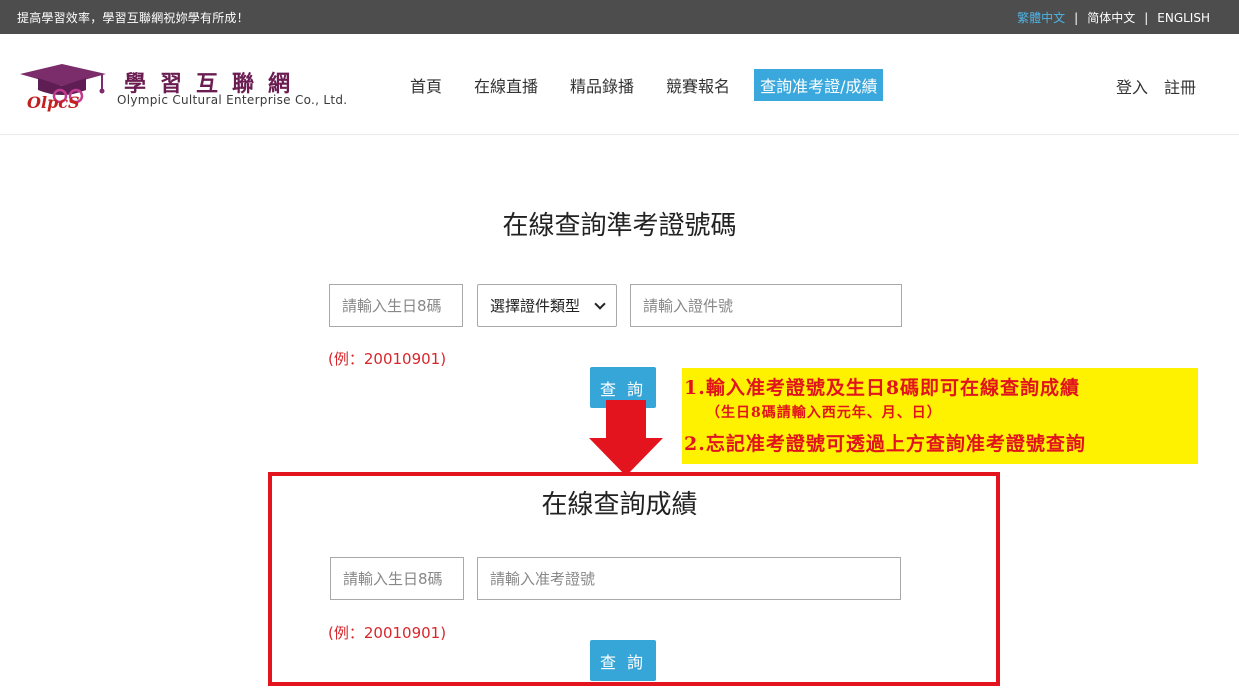 The image size is (1239, 688). Describe the element at coordinates (650, 85) in the screenshot. I see `main-nav: 首頁 在線直播 精品錄播 競賽報名 查詢准考證/成績` at that location.